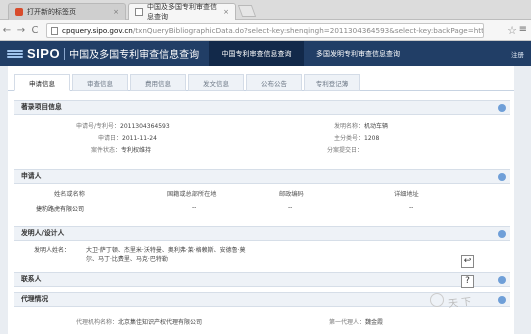 The width and height of the screenshot is (531, 334). What do you see at coordinates (51, 12) in the screenshot?
I see `tab-label: 打开新的标签页` at bounding box center [51, 12].